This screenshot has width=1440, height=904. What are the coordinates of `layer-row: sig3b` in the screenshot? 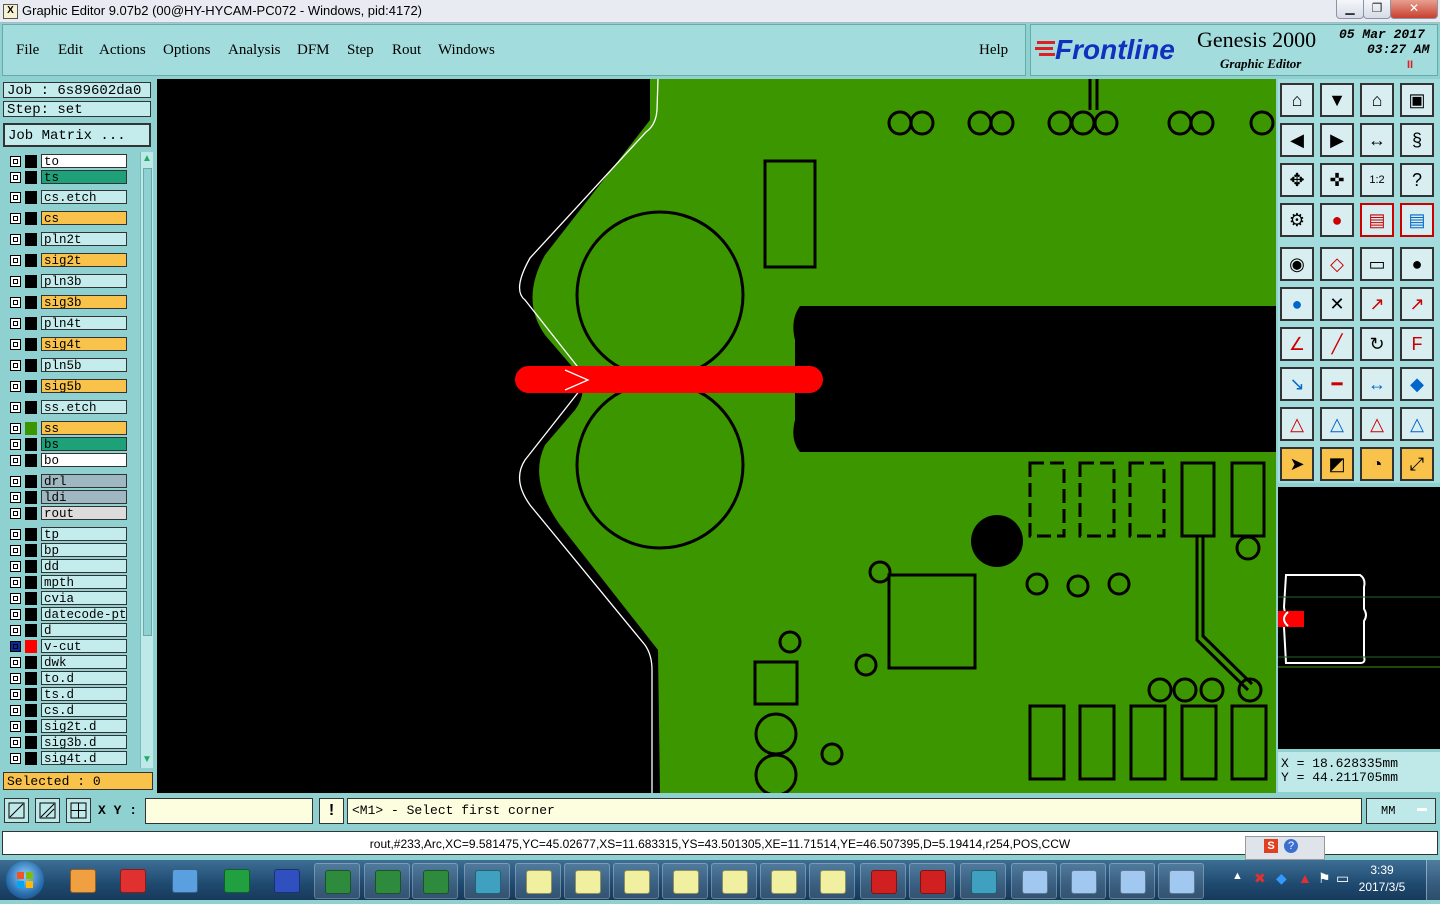 It's located at (67, 302).